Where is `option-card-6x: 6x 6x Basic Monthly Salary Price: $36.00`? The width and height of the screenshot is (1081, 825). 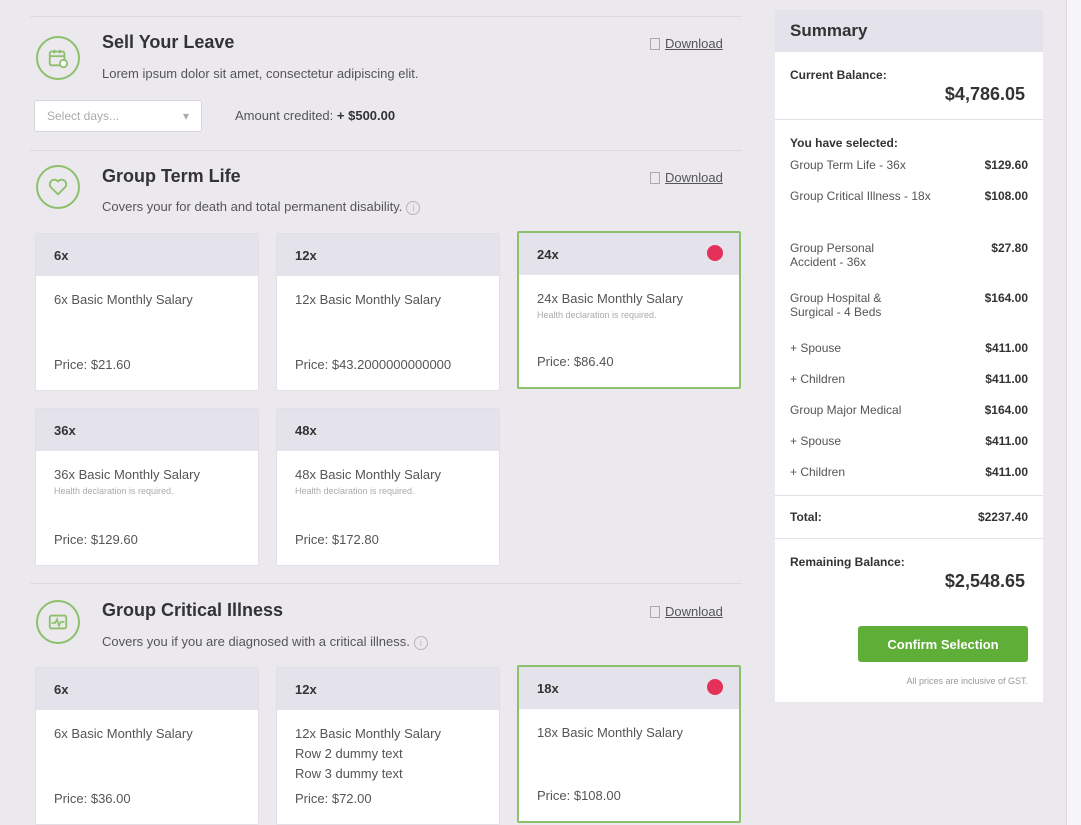
option-card-6x: 6x 6x Basic Monthly Salary Price: $36.00 is located at coordinates (147, 746).